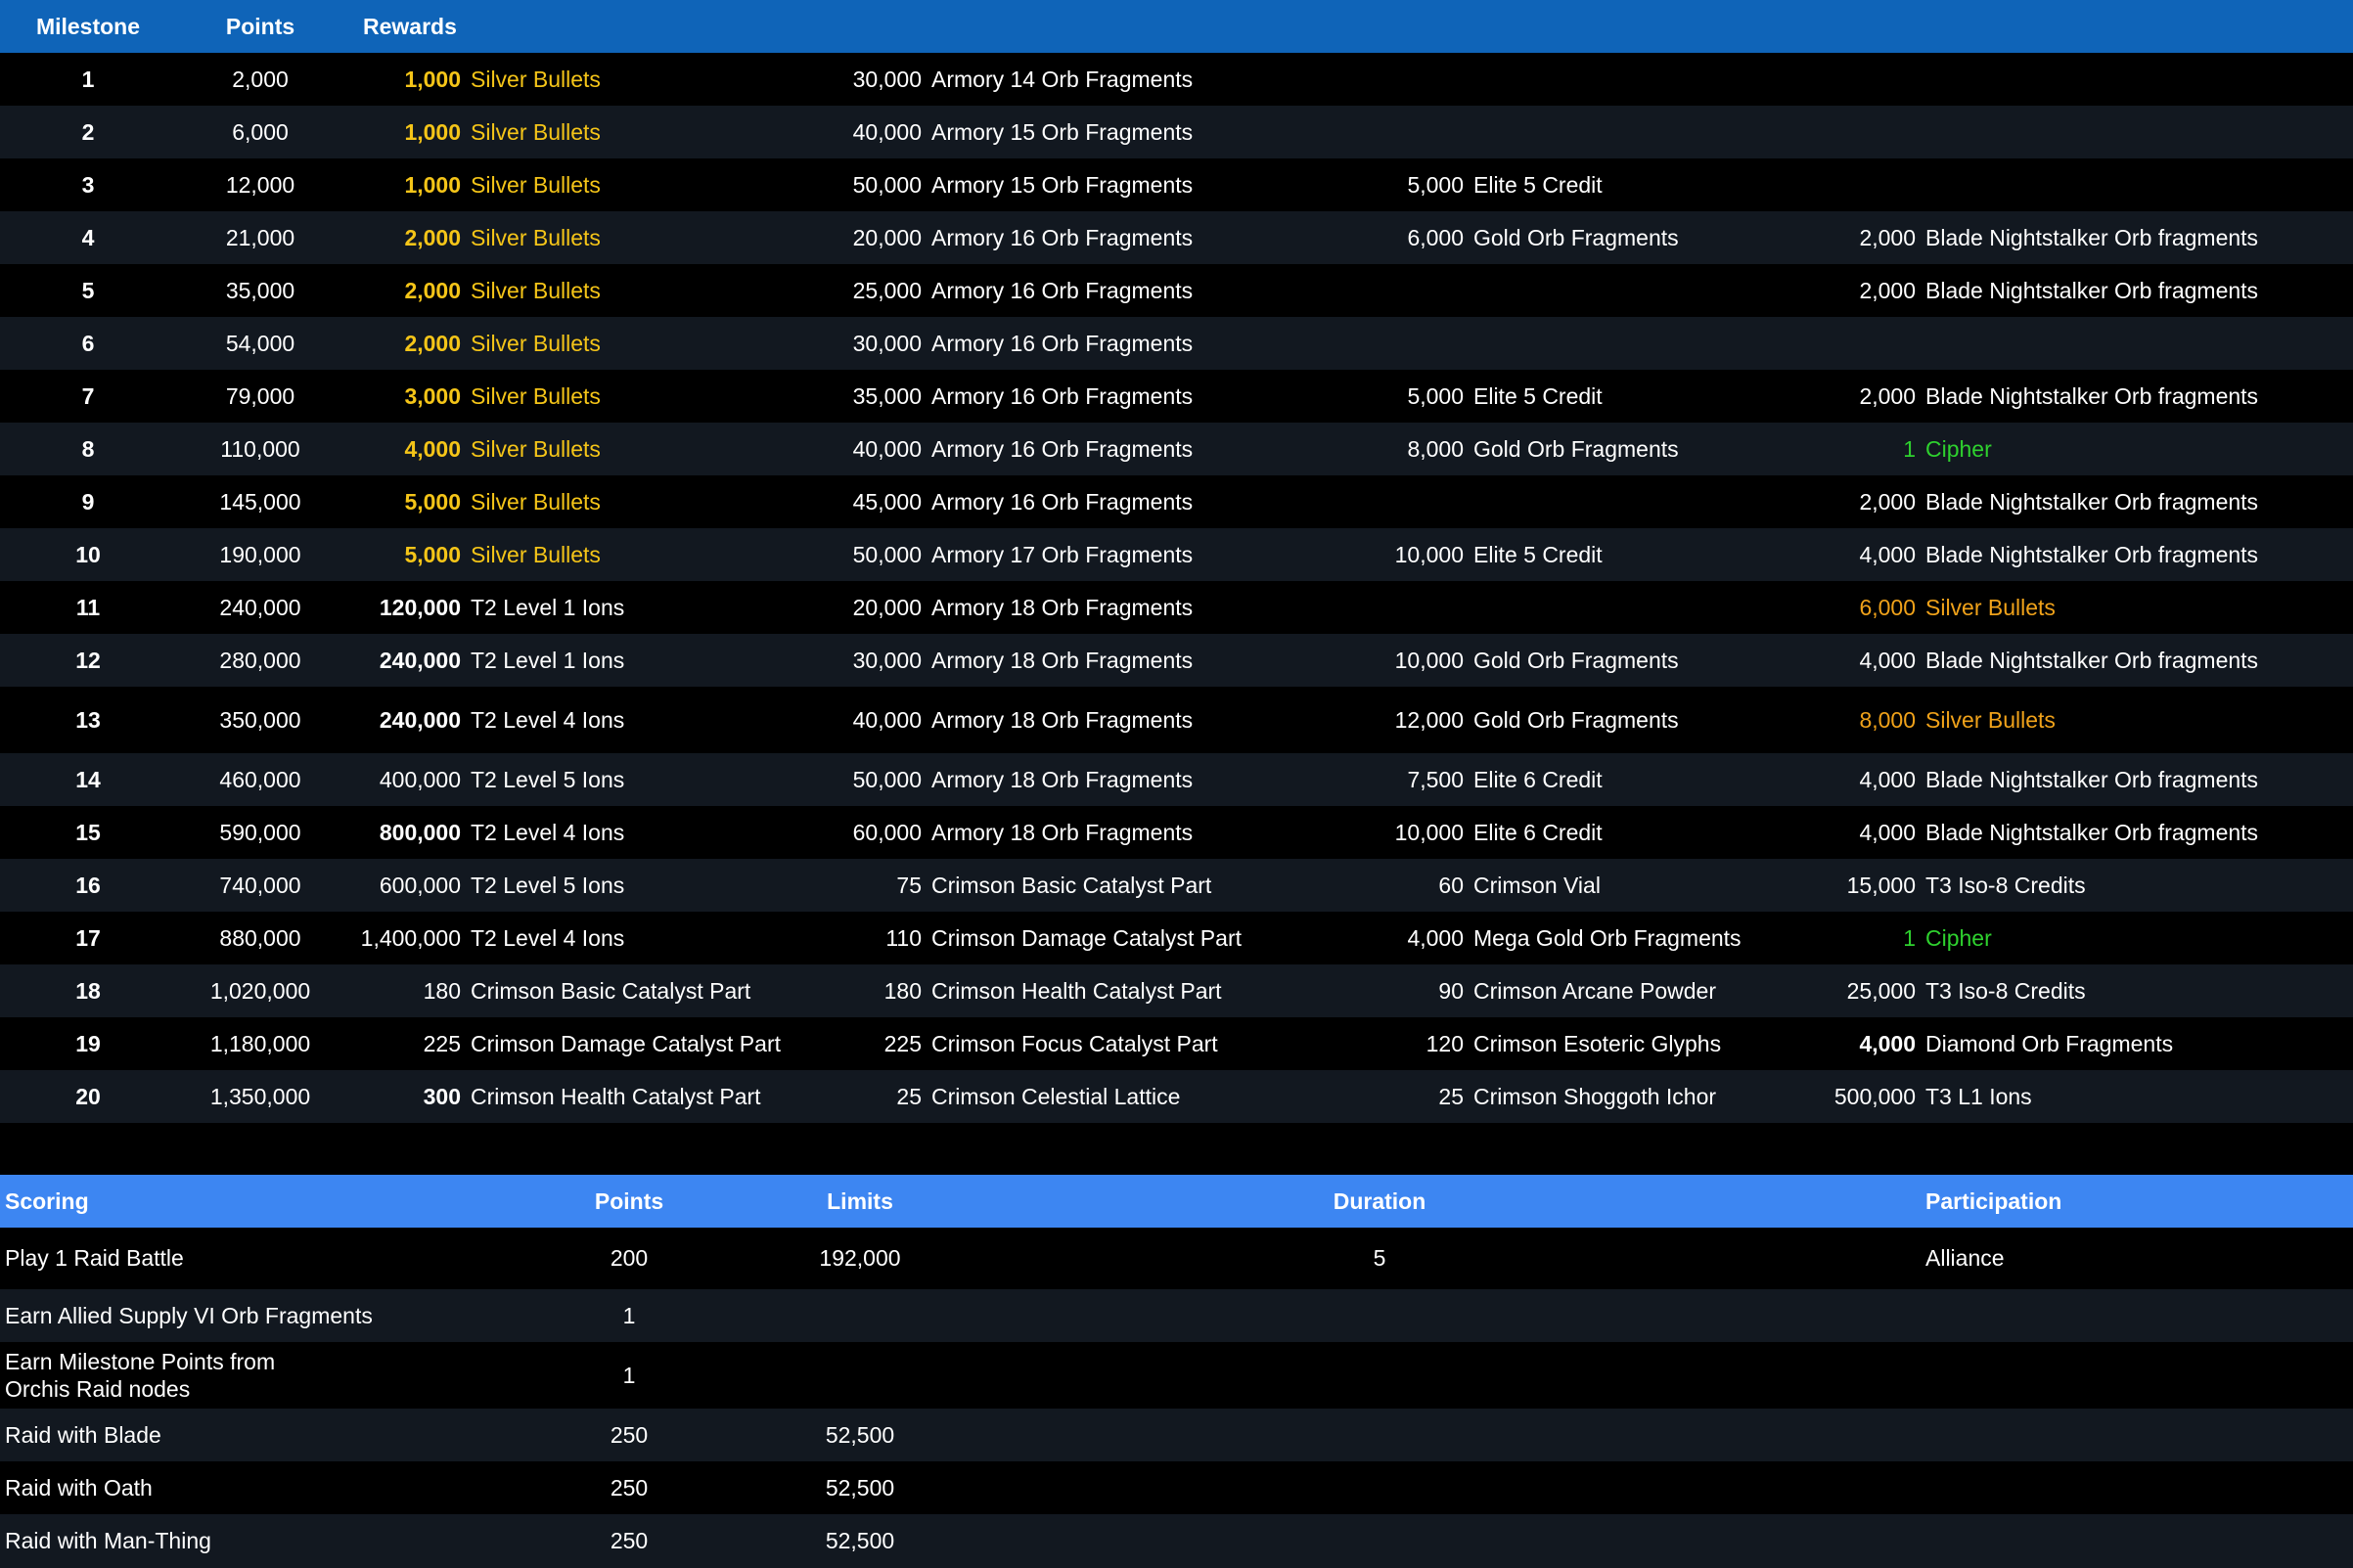 The image size is (2353, 1568). What do you see at coordinates (1881, 991) in the screenshot?
I see `reward-4-amount: 25,000` at bounding box center [1881, 991].